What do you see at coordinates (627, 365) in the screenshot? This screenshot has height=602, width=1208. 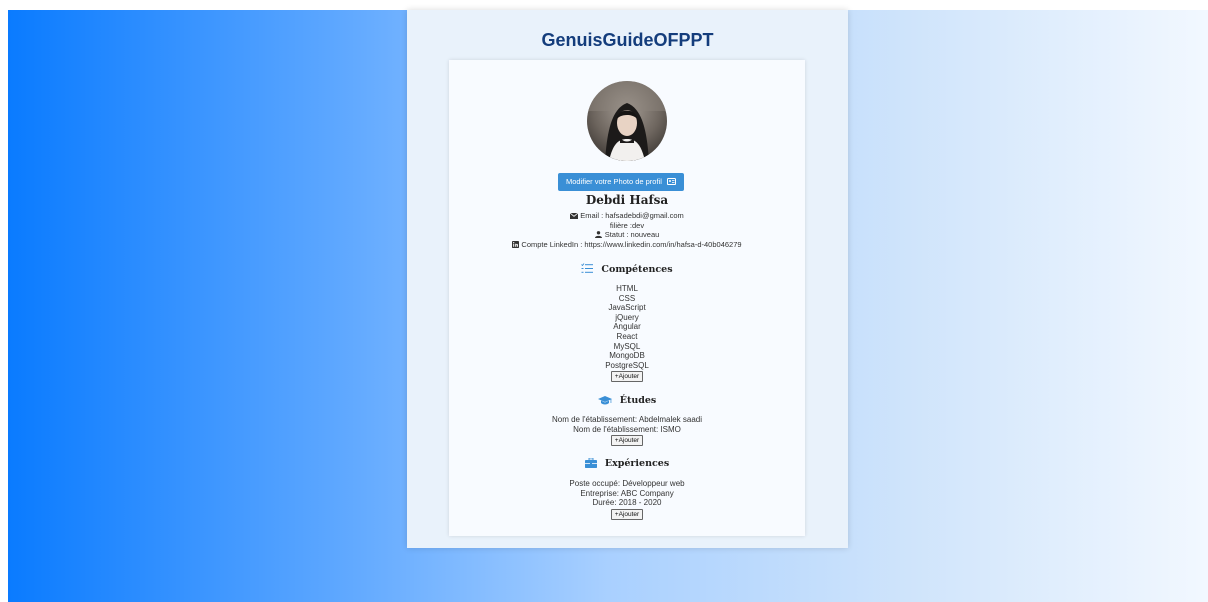 I see `competence-item: PostgreSQL` at bounding box center [627, 365].